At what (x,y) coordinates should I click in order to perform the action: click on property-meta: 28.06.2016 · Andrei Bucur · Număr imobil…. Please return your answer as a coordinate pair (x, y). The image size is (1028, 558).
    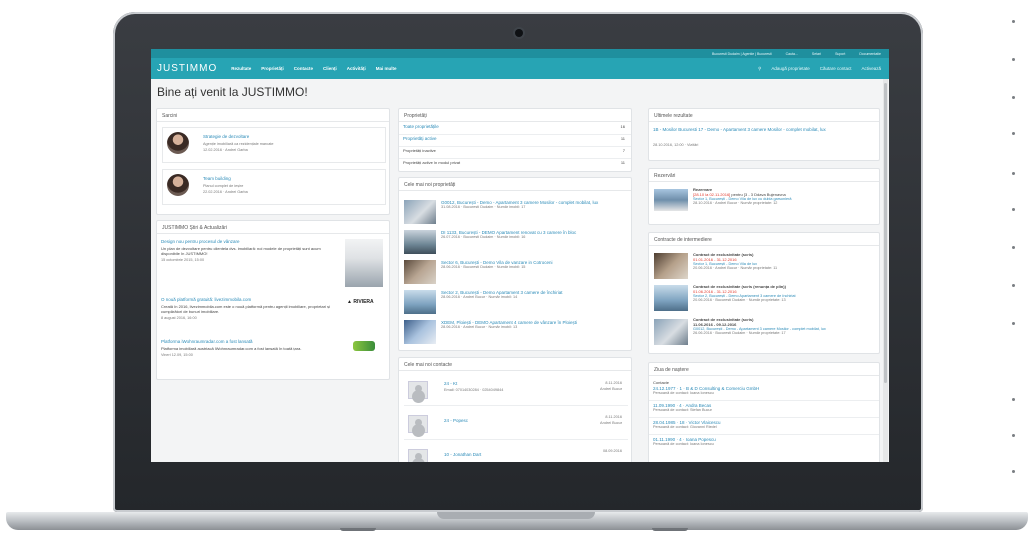
    Looking at the image, I should click on (479, 327).